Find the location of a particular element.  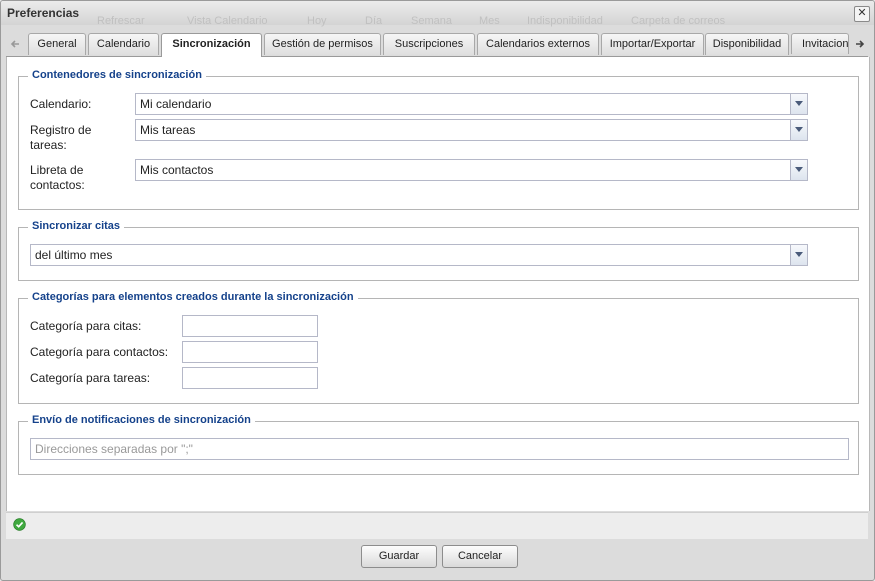

arrow-right-icon is located at coordinates (860, 44).